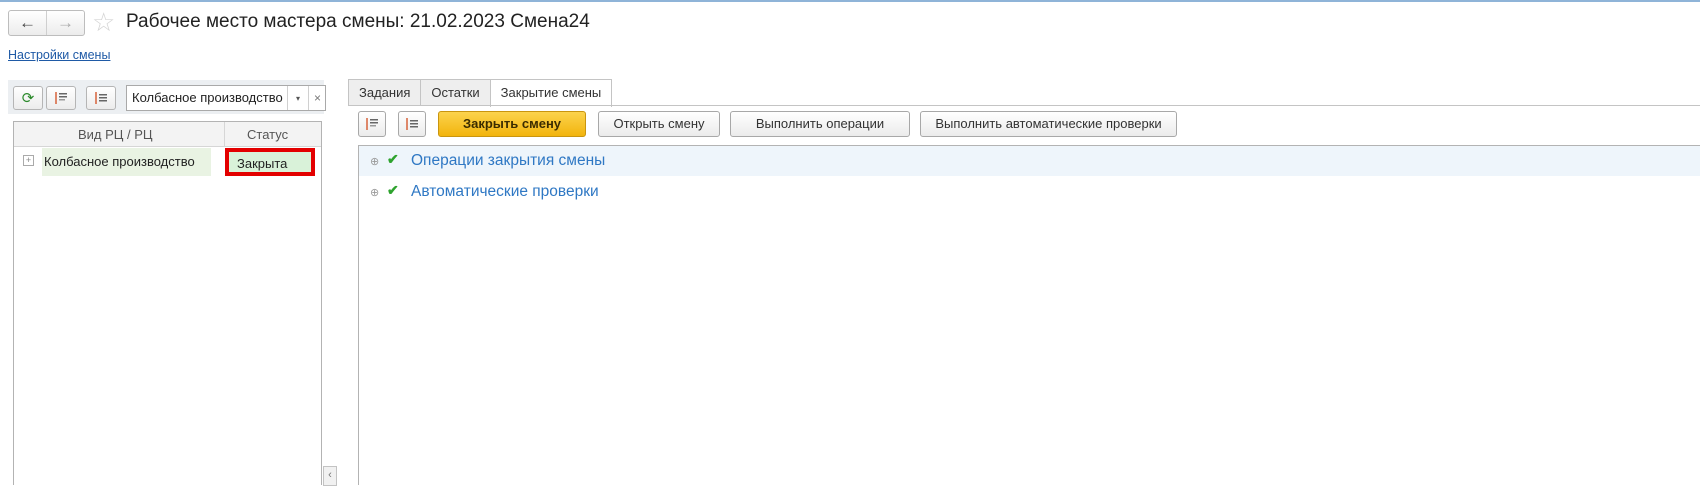 The width and height of the screenshot is (1700, 486). Describe the element at coordinates (224, 134) in the screenshot. I see `column-divider` at that location.